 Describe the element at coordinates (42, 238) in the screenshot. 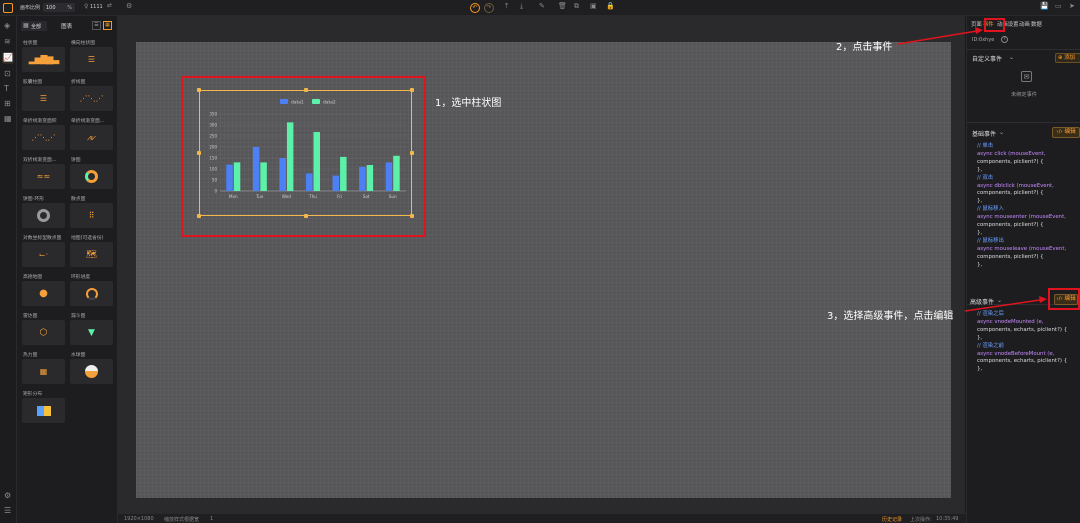

I see `chart-type-label: 对数坐标型散点图` at that location.